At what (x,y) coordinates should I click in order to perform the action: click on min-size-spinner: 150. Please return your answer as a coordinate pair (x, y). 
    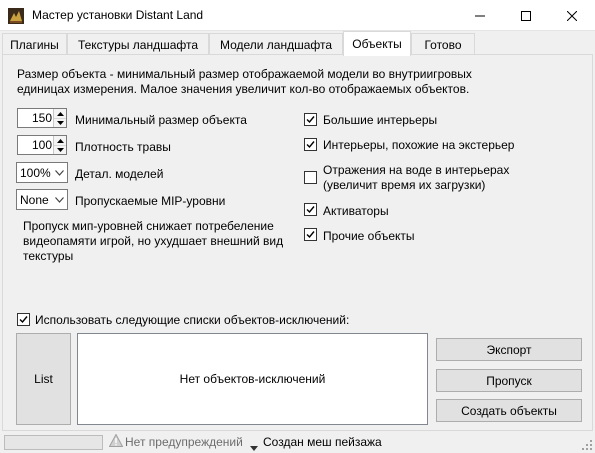
    Looking at the image, I should click on (42, 118).